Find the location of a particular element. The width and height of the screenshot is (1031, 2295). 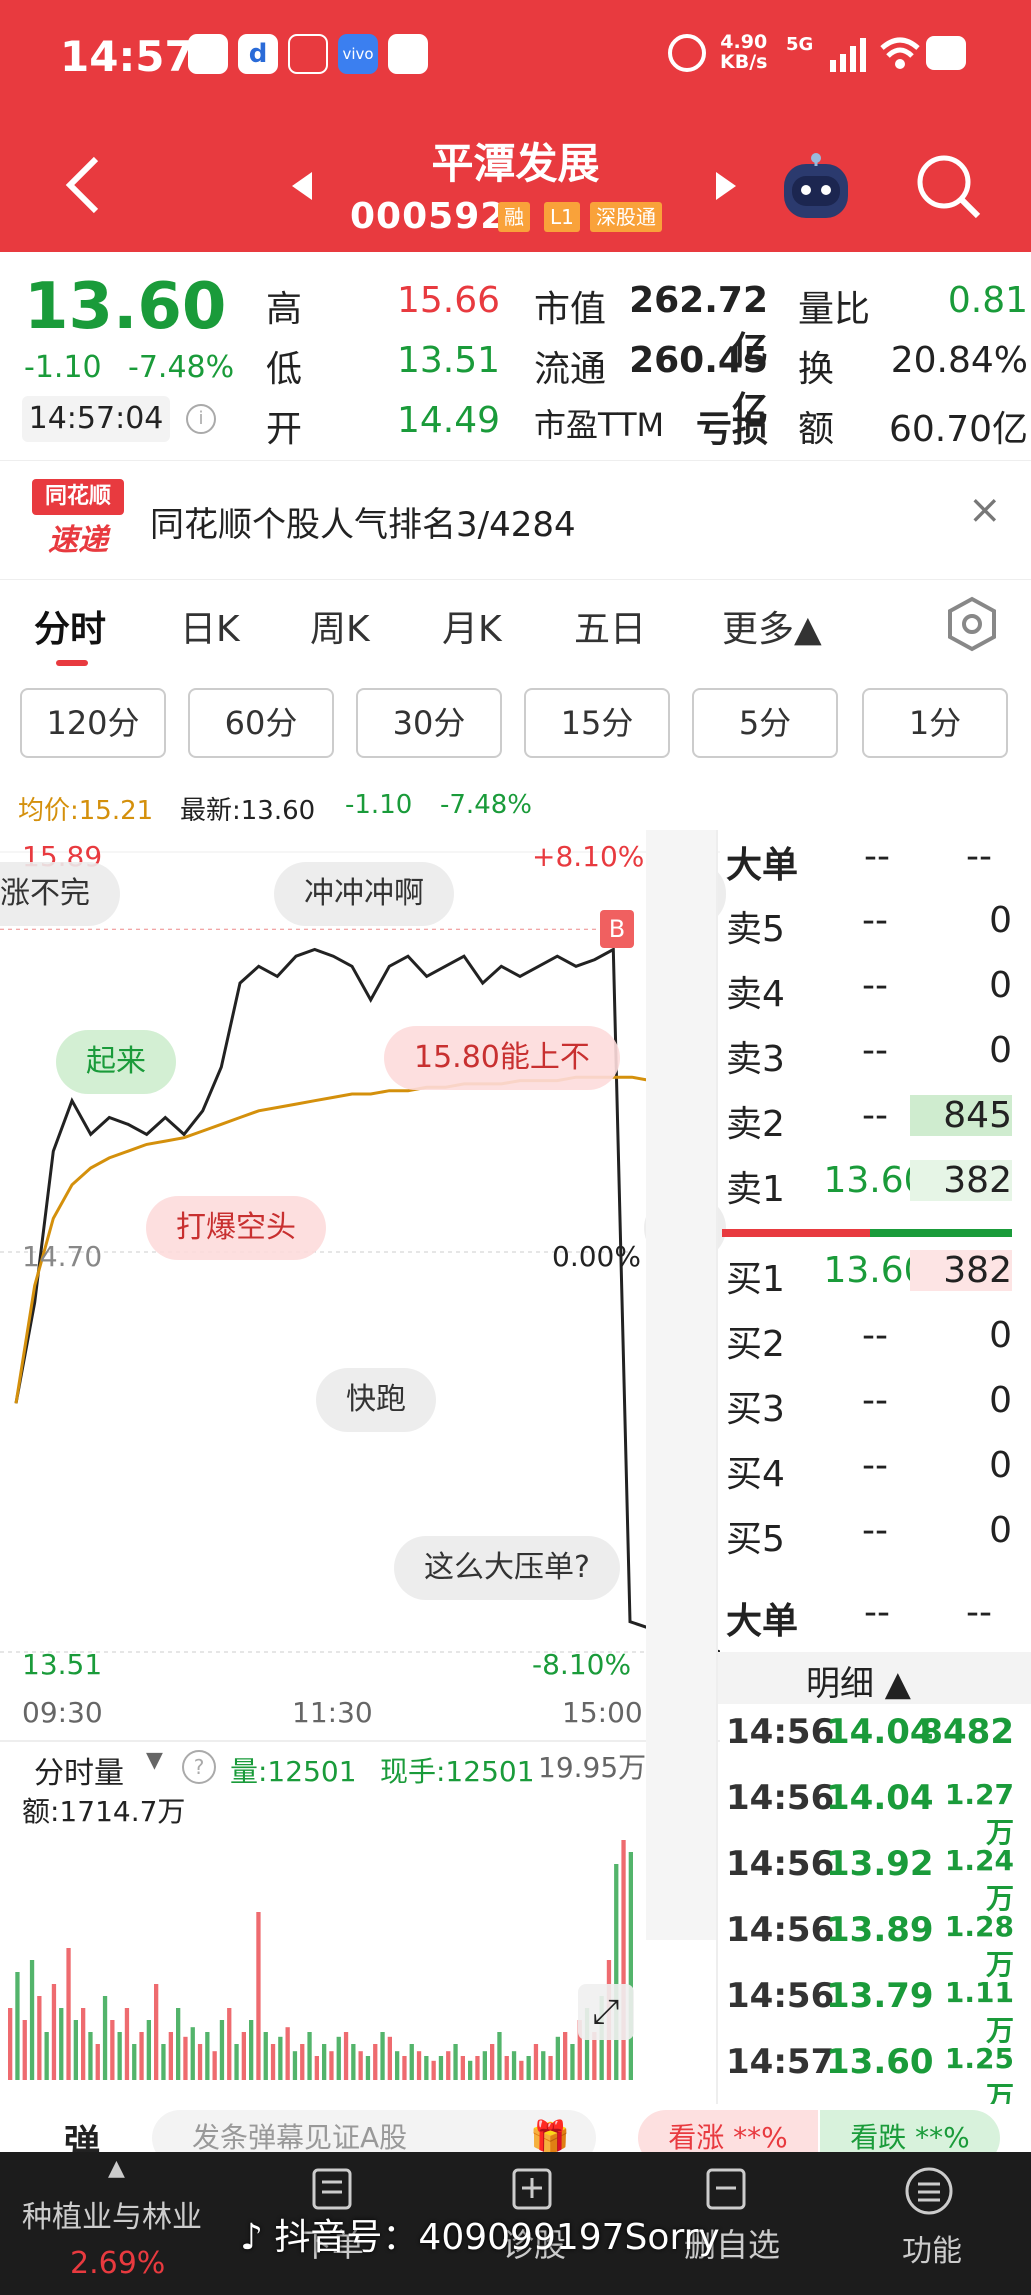

status-time: 14:57 is located at coordinates (127, 56).